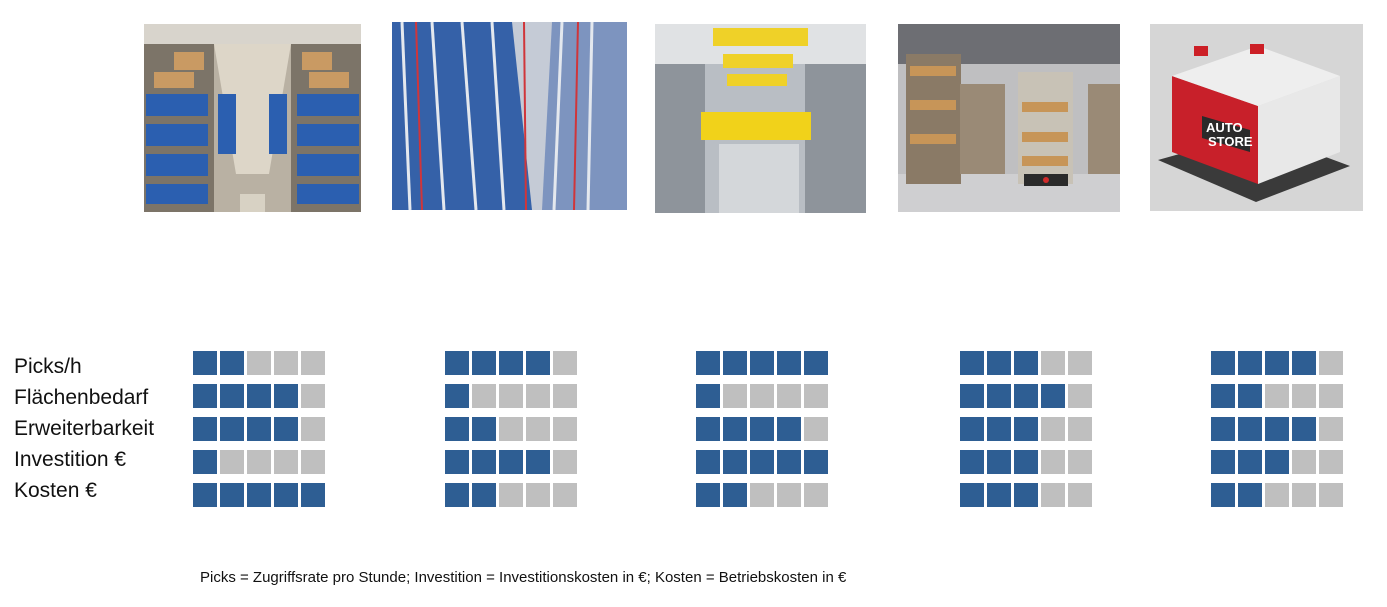 The height and width of the screenshot is (607, 1387). I want to click on criterion-label-scalability: Erweiterbarkeit, so click(84, 428).